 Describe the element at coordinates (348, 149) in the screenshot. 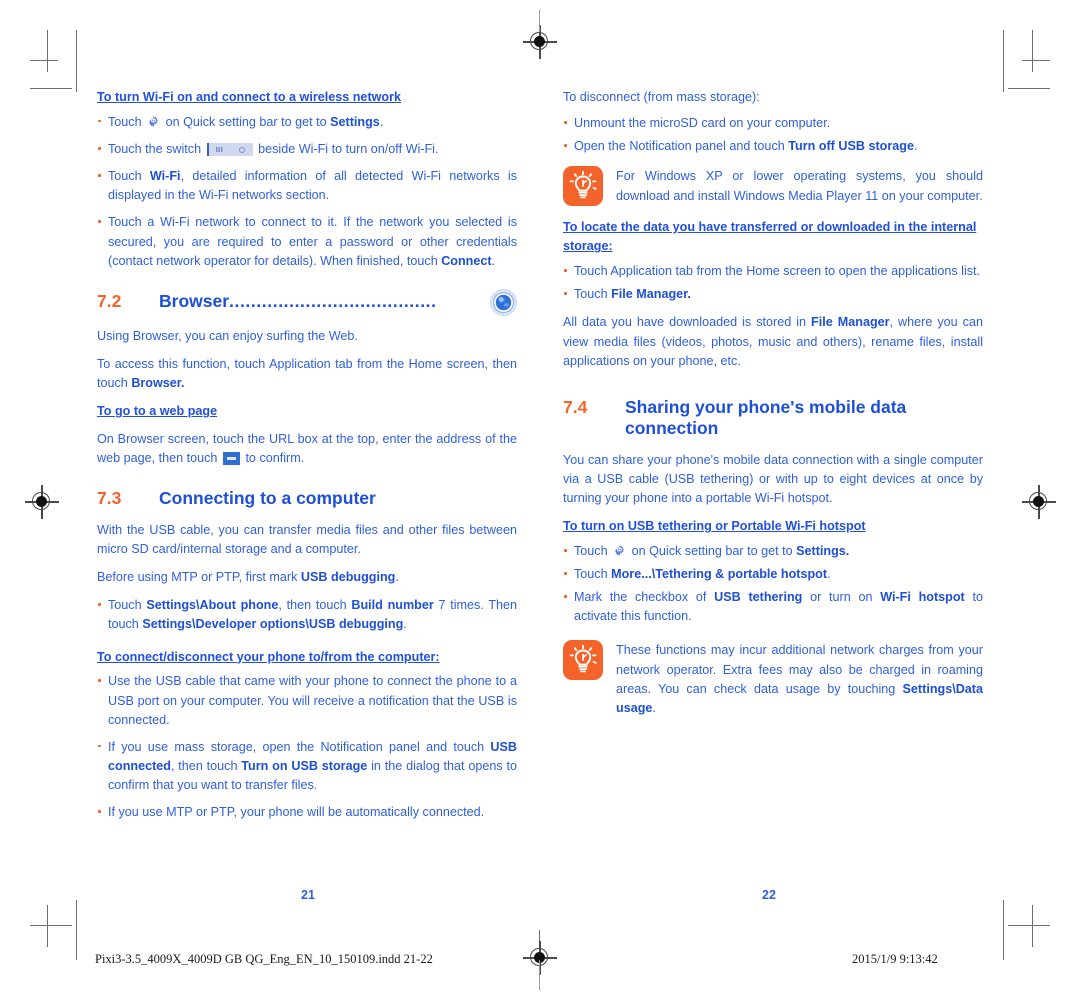

I see `bullet-text-2: beside Wi-Fi to turn on/off Wi-Fi.` at that location.